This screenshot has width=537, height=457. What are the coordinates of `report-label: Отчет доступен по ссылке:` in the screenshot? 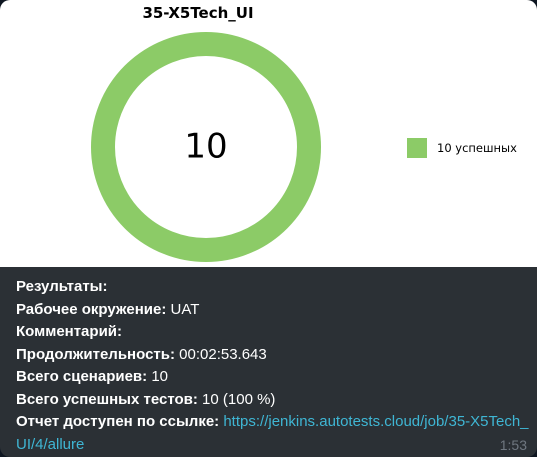 It's located at (118, 421).